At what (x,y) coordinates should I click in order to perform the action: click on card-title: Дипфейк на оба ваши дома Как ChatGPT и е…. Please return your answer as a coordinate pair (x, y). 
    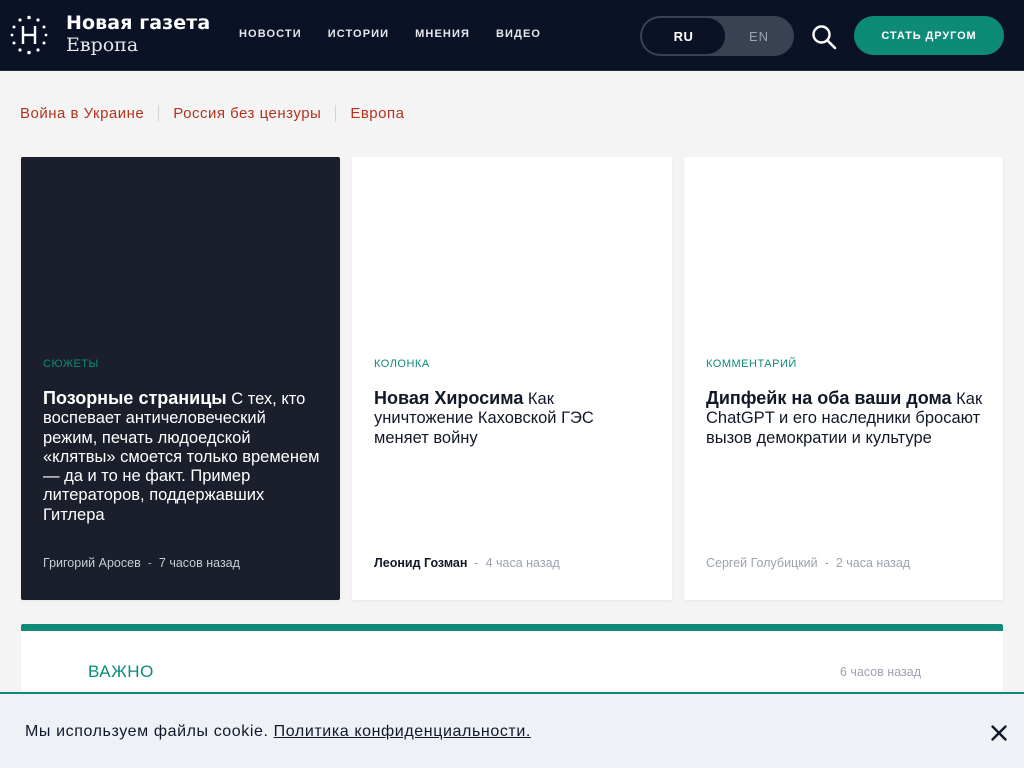
    Looking at the image, I should click on (844, 418).